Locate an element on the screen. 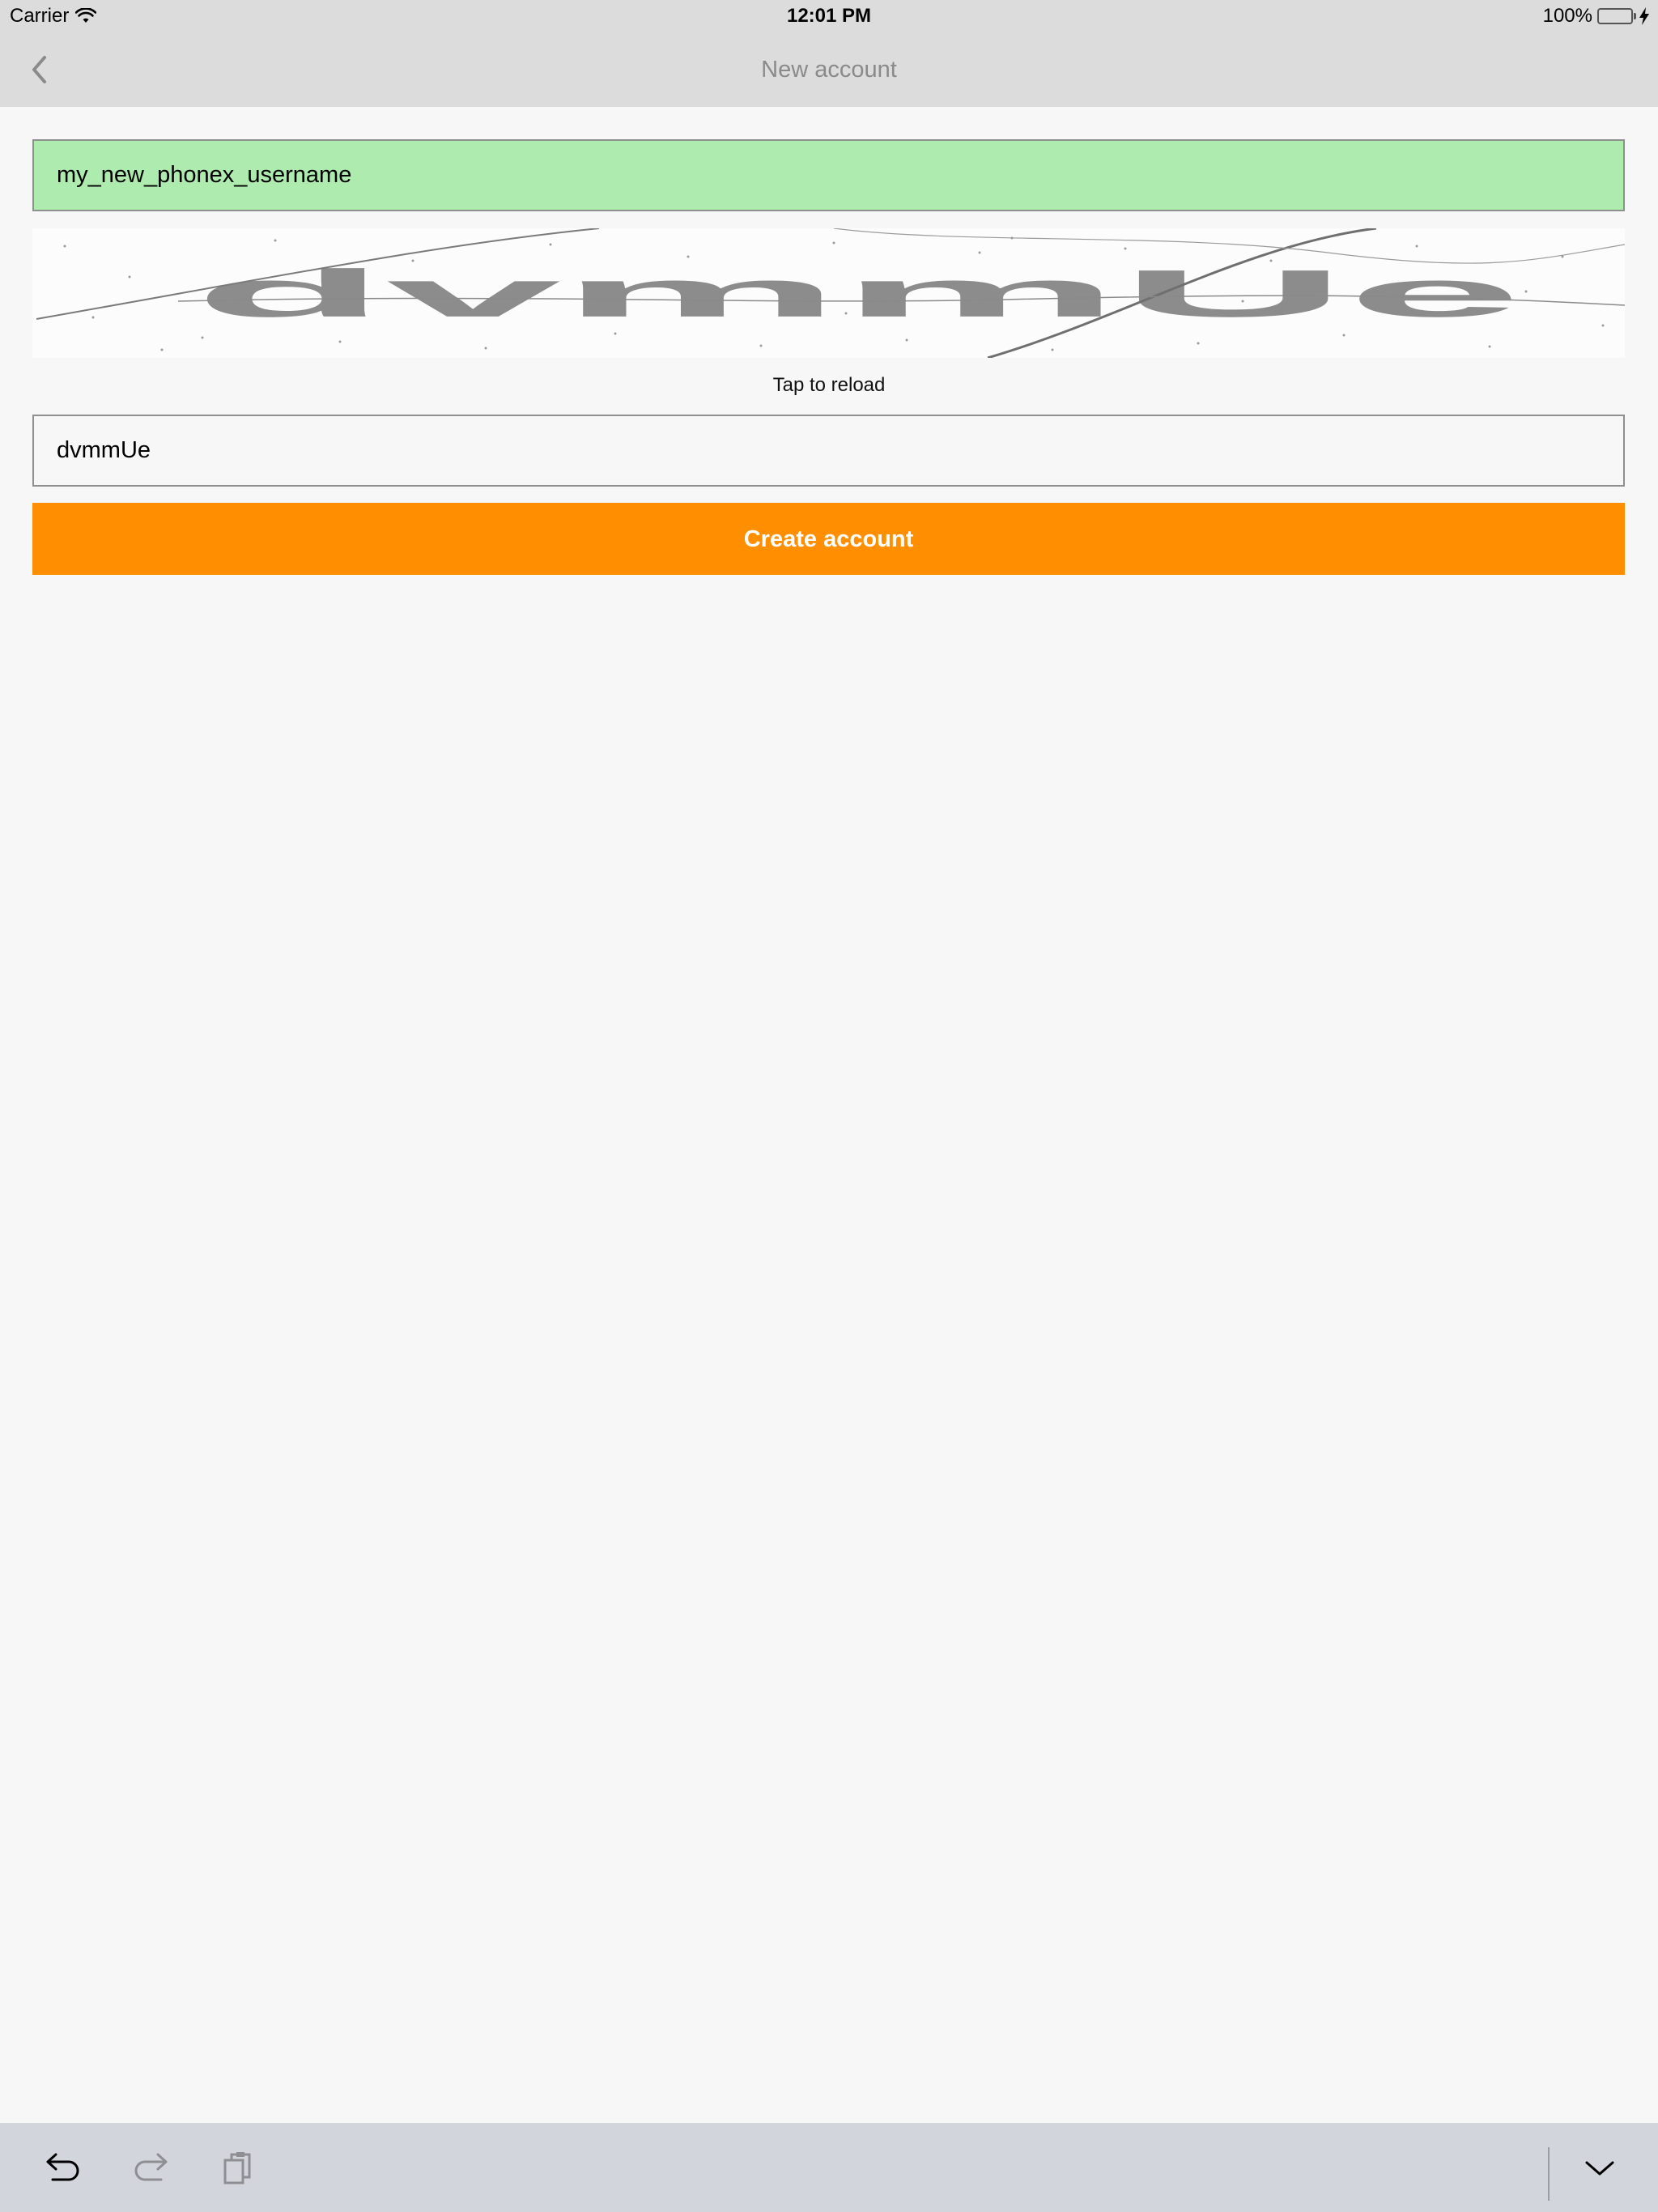  page-title: New account is located at coordinates (829, 70).